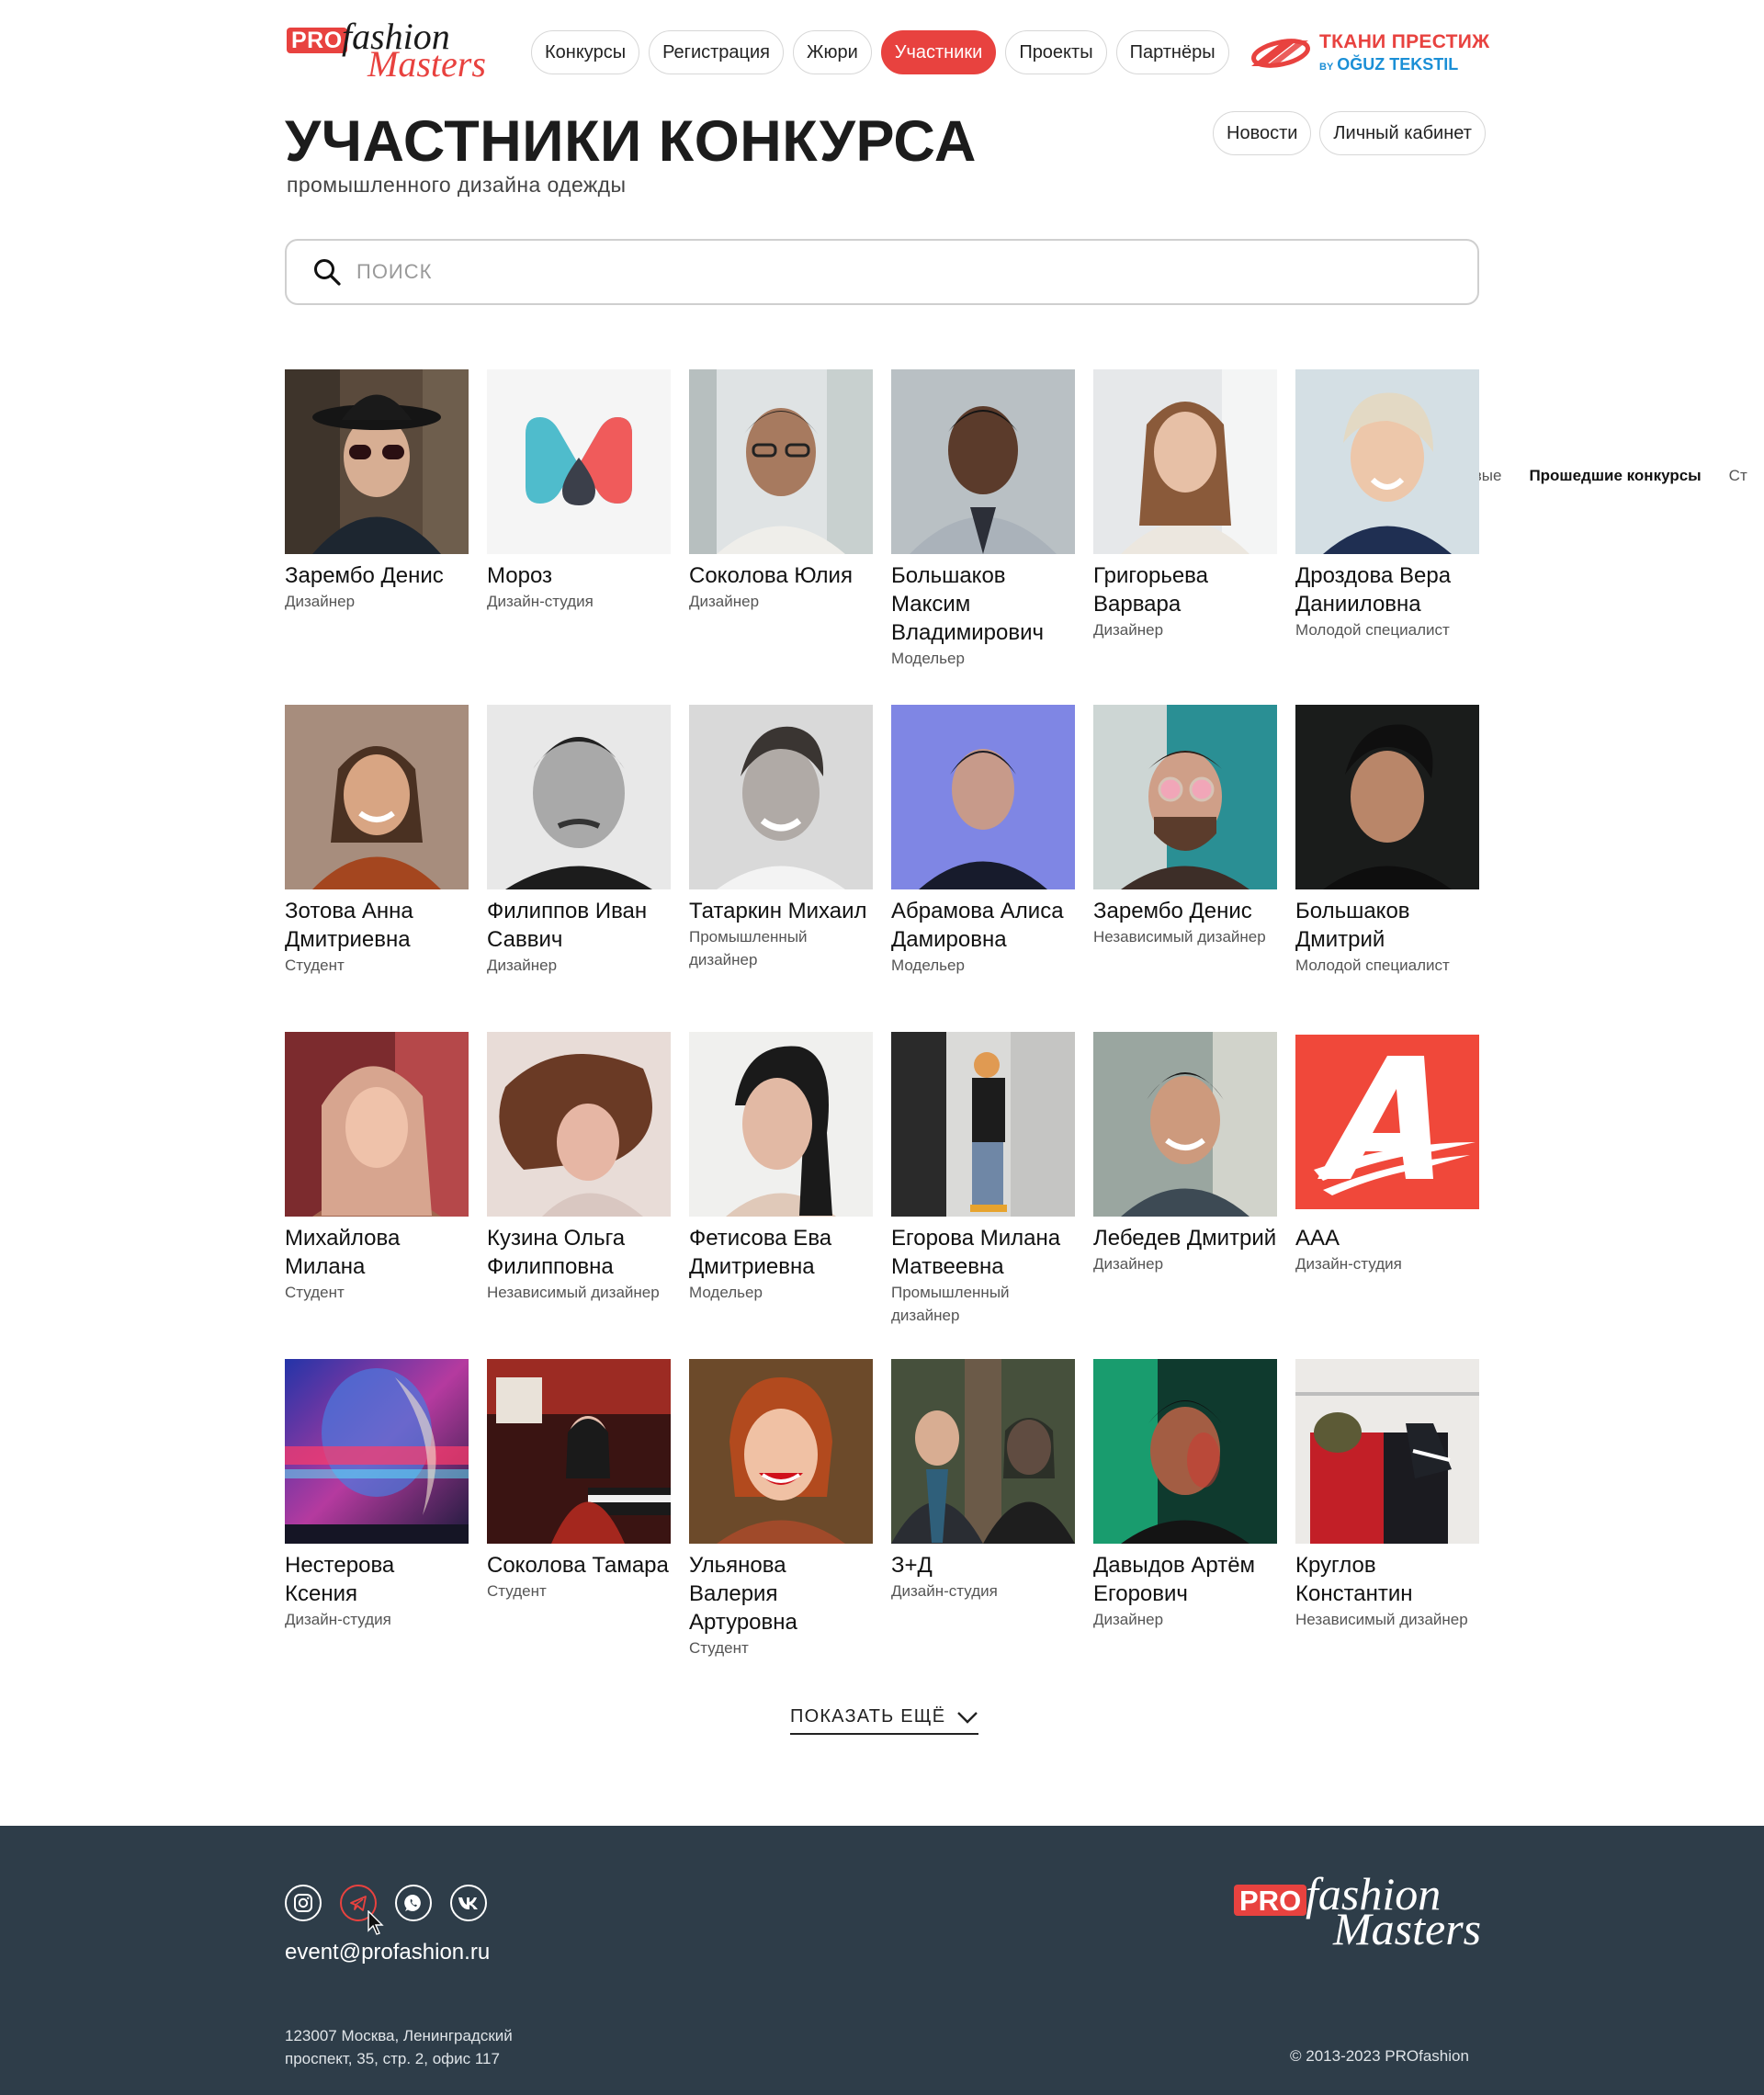 The width and height of the screenshot is (1764, 2095). I want to click on nav-item-account: Личный кабинет, so click(1402, 133).